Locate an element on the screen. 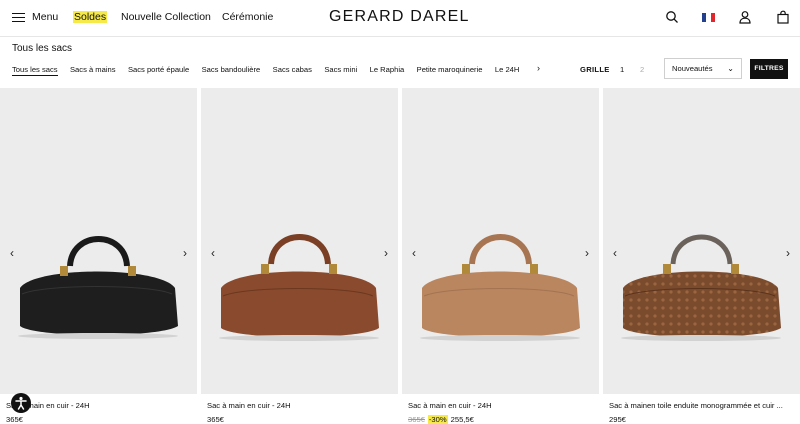 The width and height of the screenshot is (800, 424). accessibility-icon is located at coordinates (21, 403).